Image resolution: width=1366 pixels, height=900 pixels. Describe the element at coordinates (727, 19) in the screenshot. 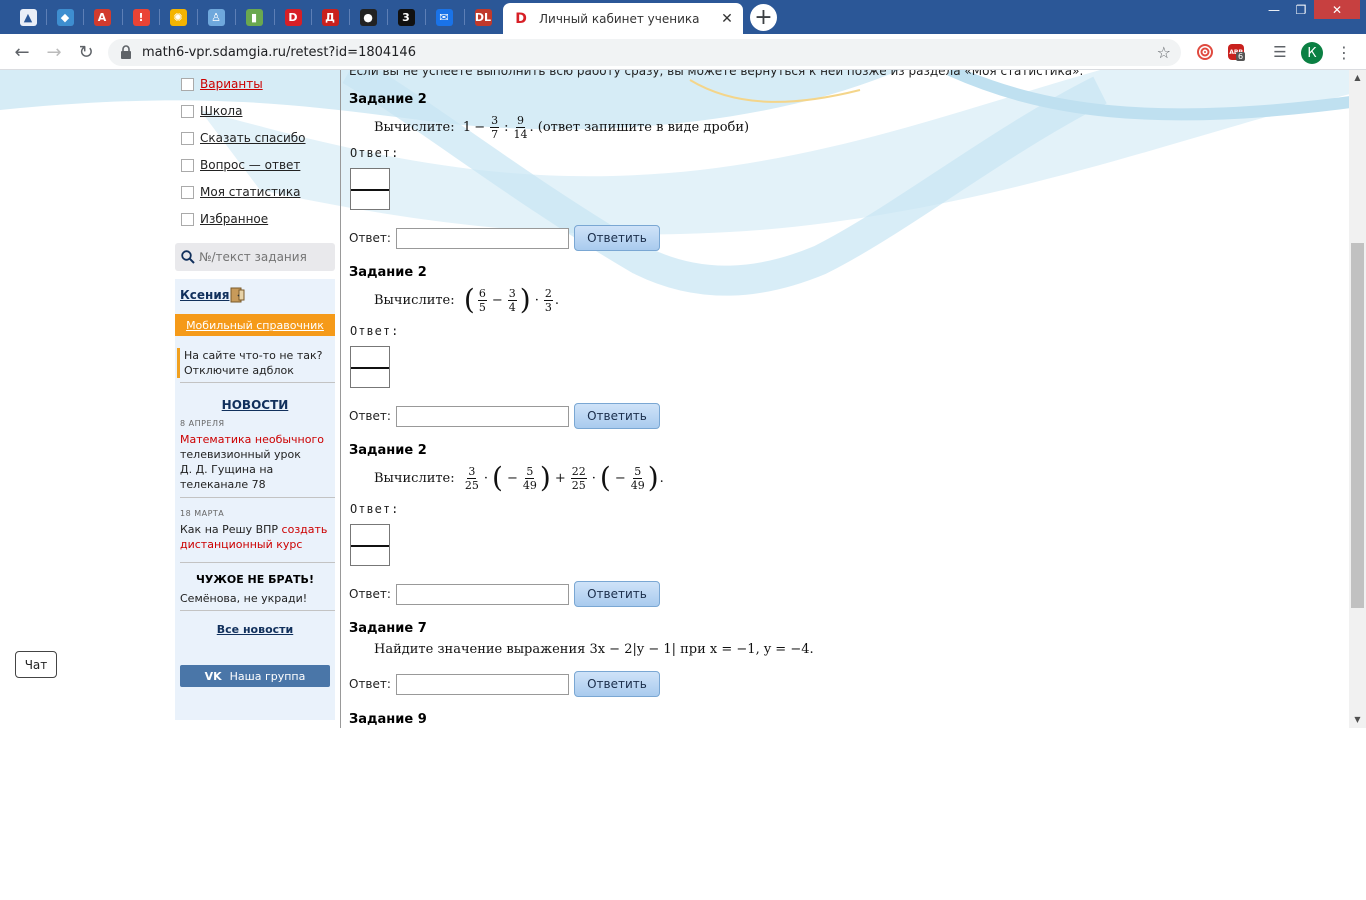

I see `tab-close-icon: ✕` at that location.